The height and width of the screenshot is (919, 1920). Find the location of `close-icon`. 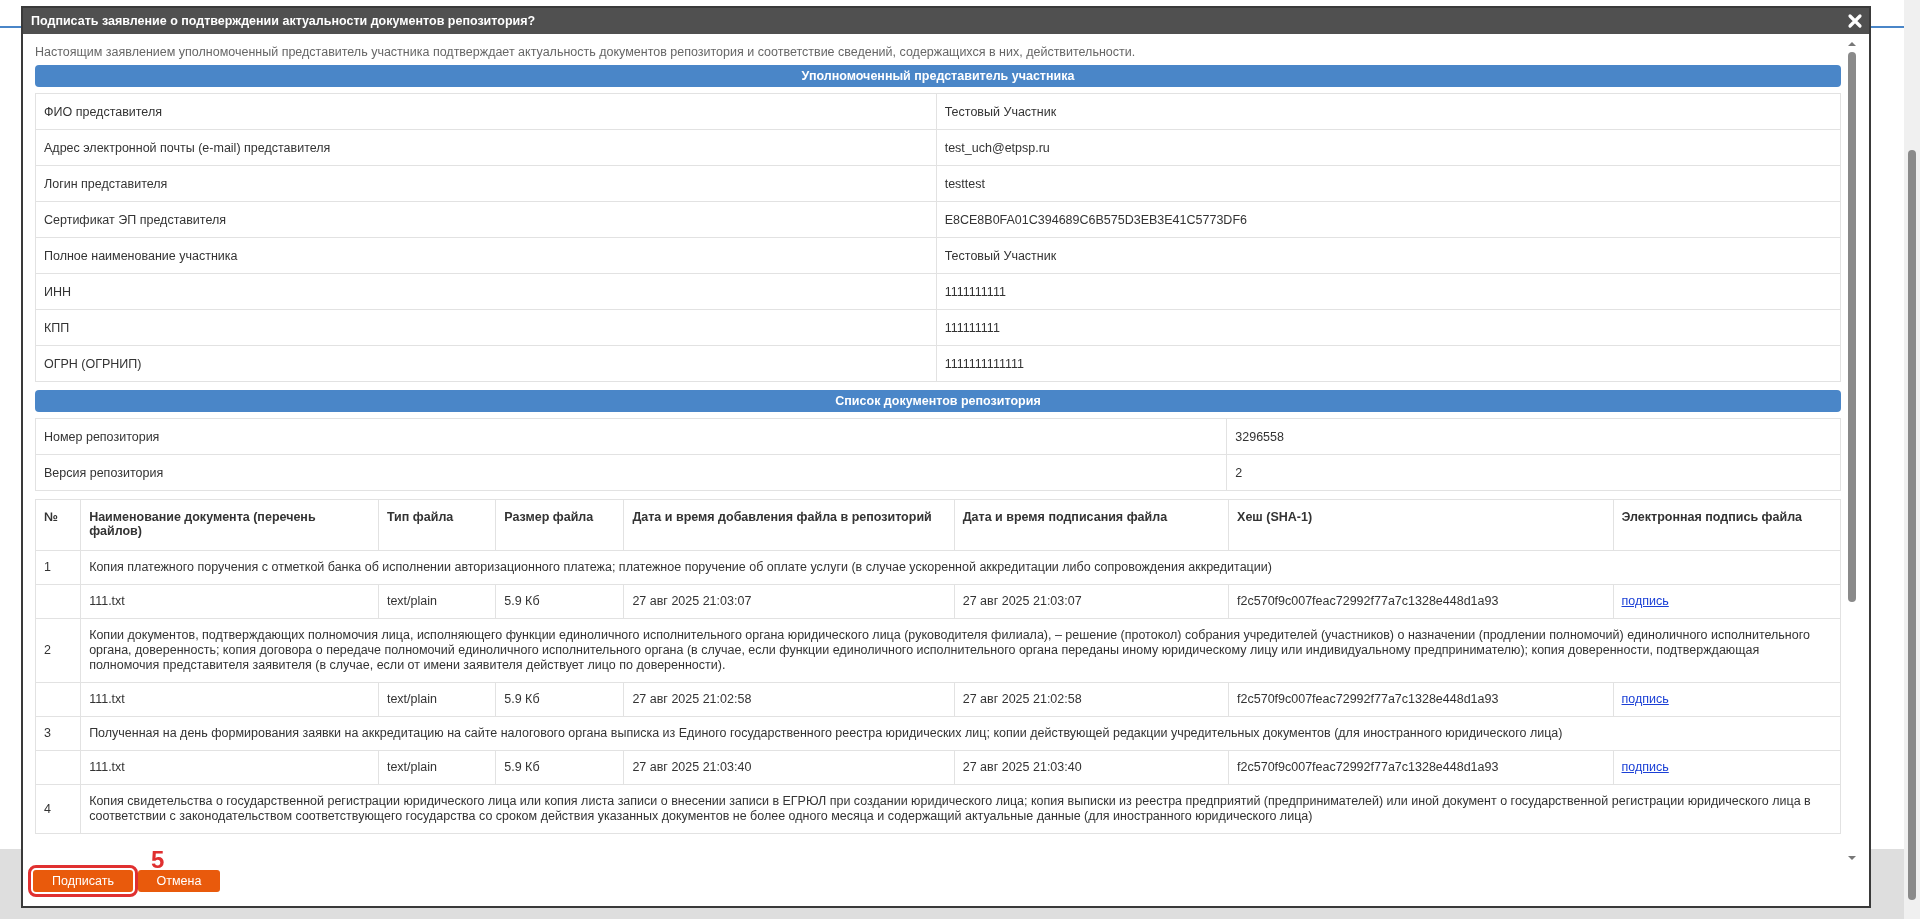

close-icon is located at coordinates (1855, 21).